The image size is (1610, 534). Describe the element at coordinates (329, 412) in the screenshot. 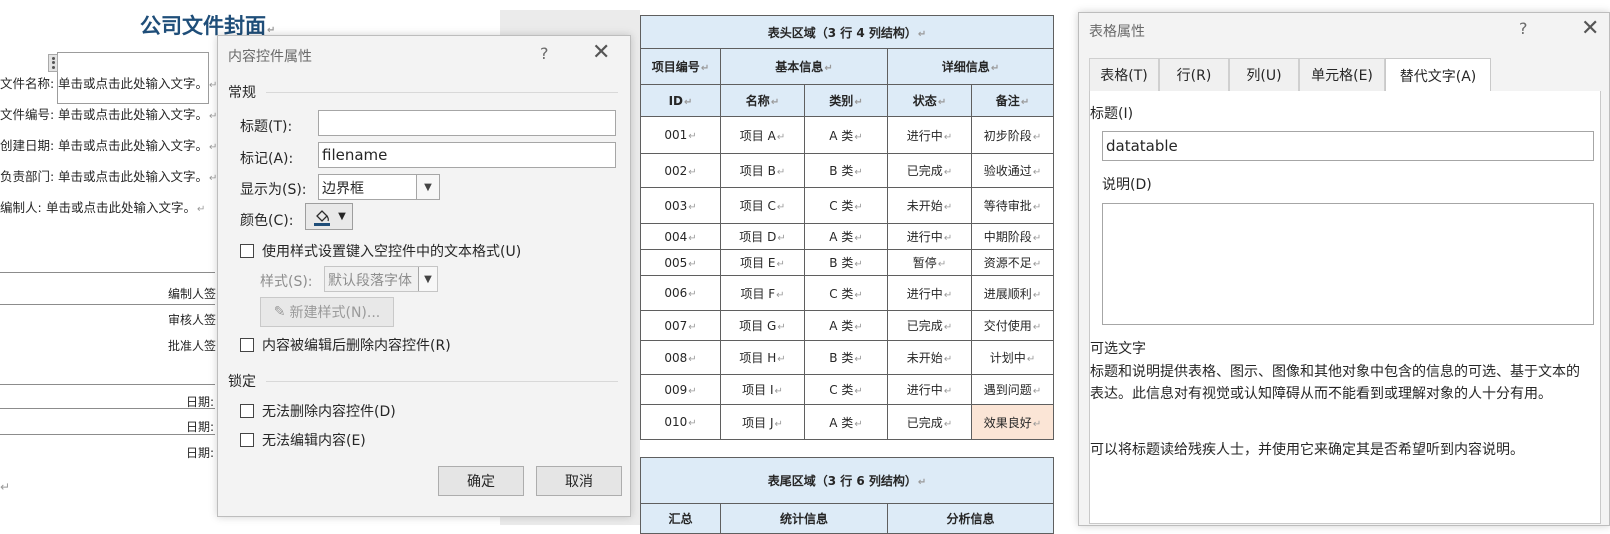

I see `checkbox-label: 无法删除内容控件(D)` at that location.